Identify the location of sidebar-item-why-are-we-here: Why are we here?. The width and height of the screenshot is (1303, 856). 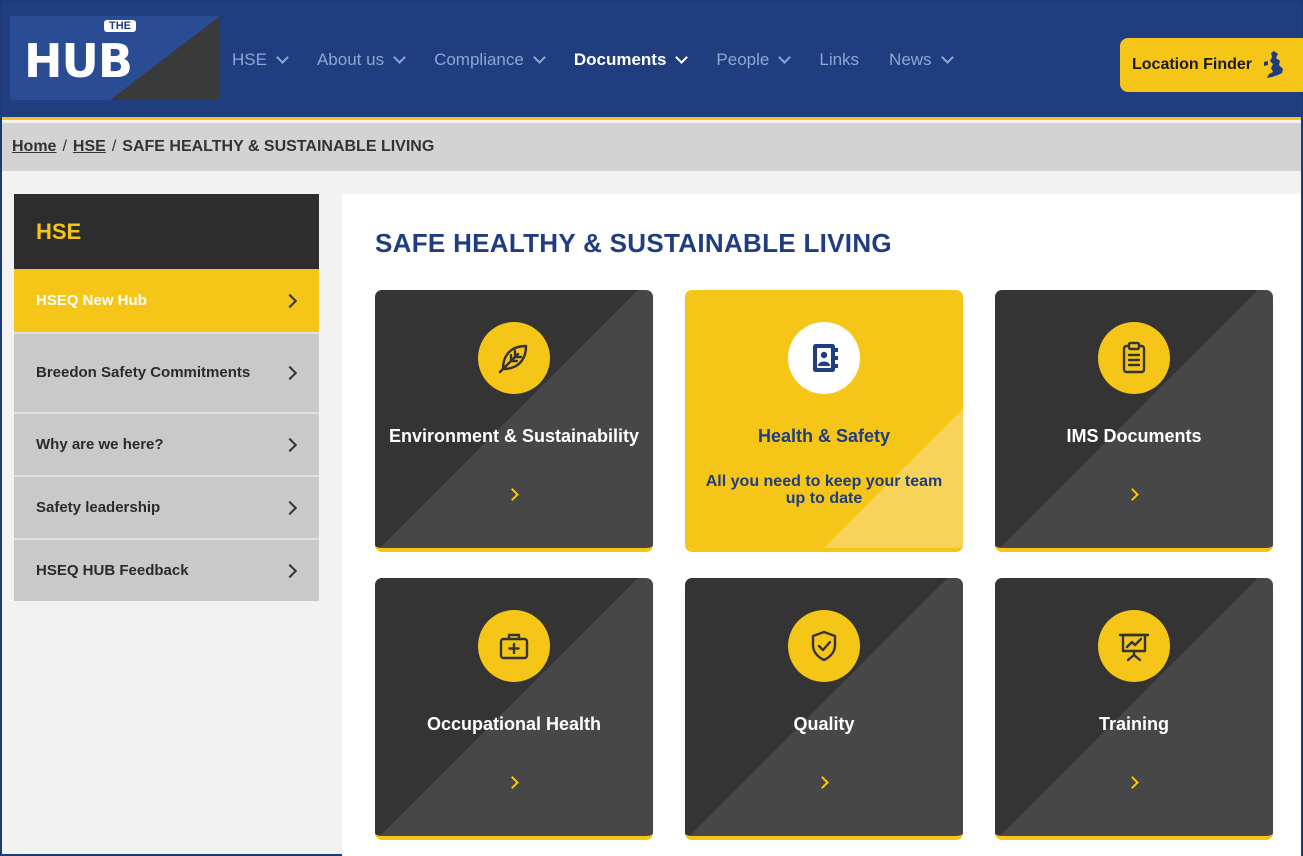
(166, 443).